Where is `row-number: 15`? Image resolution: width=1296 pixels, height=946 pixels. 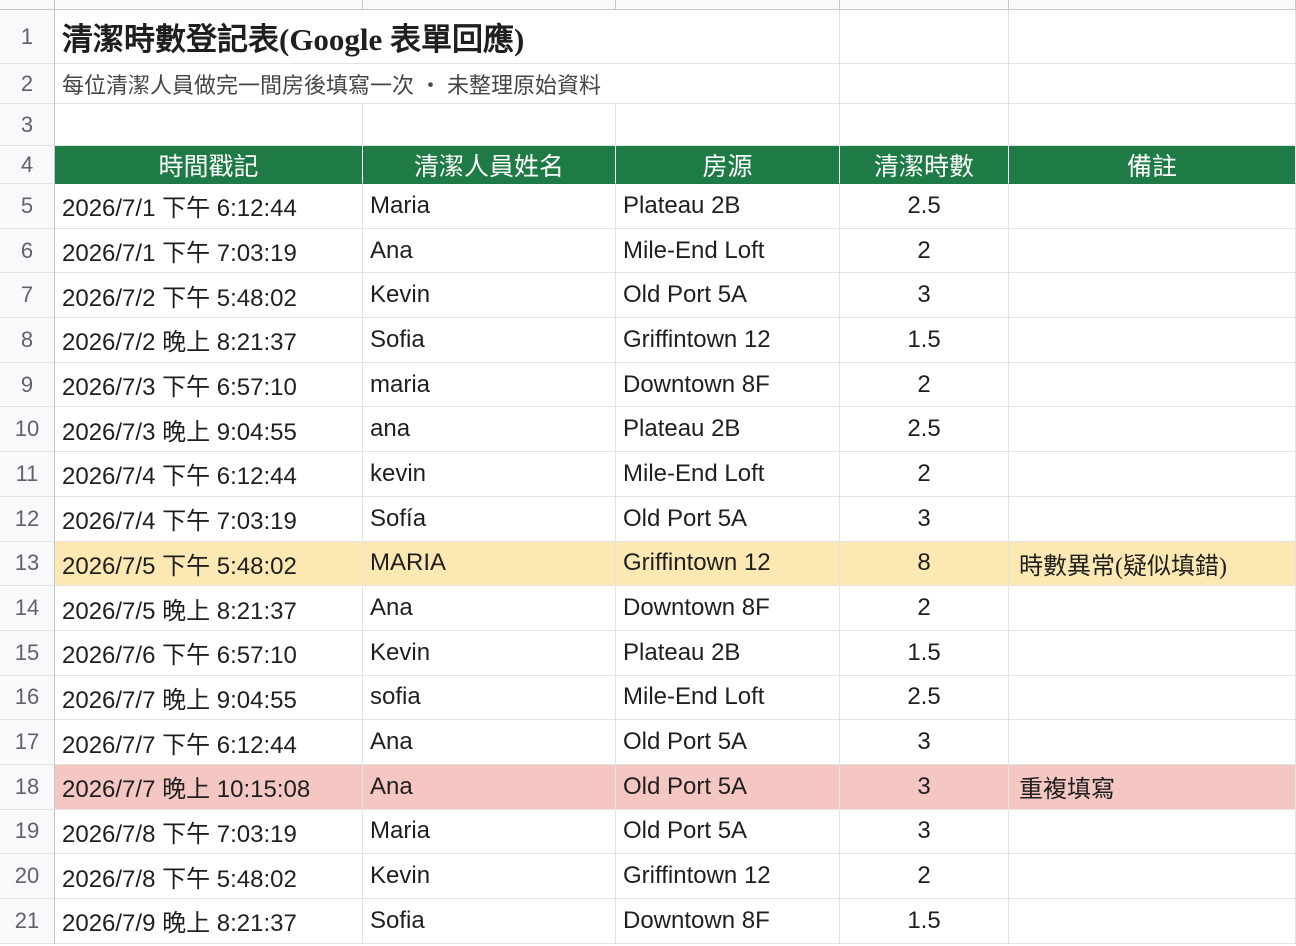 row-number: 15 is located at coordinates (27, 653).